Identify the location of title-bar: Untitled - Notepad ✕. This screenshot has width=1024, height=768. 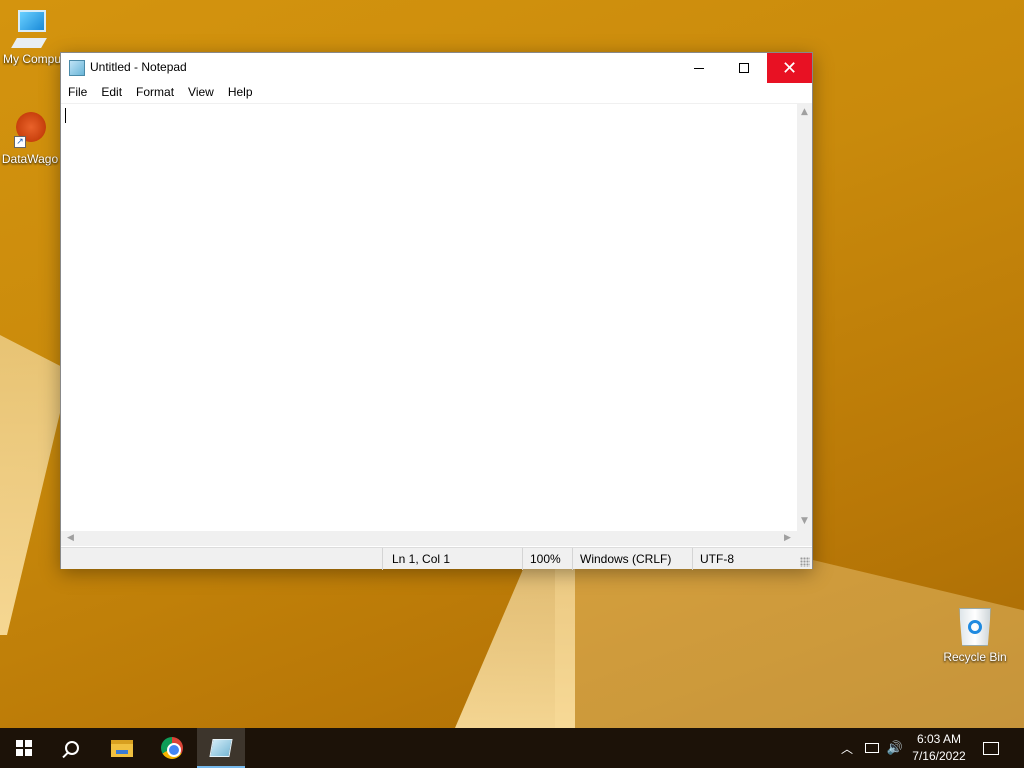
(436, 68).